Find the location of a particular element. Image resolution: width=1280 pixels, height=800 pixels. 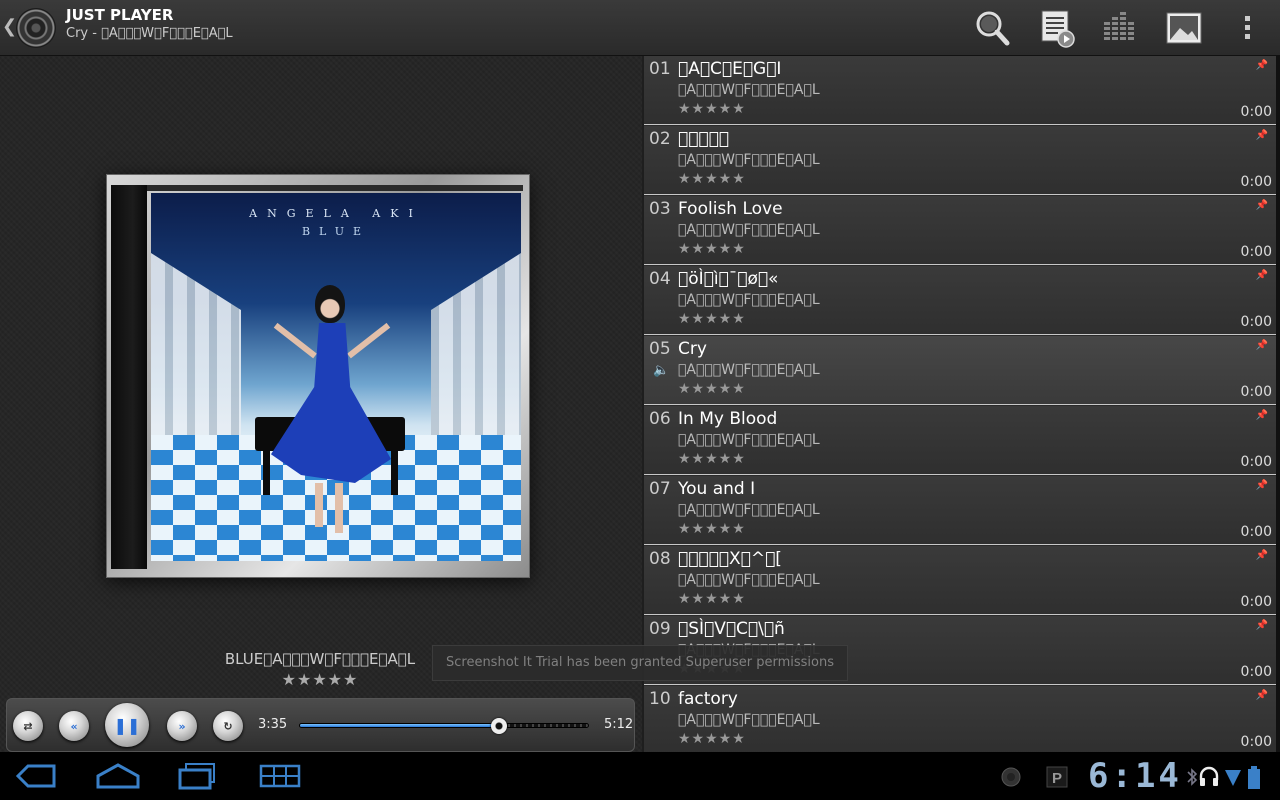

p-icon: P is located at coordinates (1057, 777).